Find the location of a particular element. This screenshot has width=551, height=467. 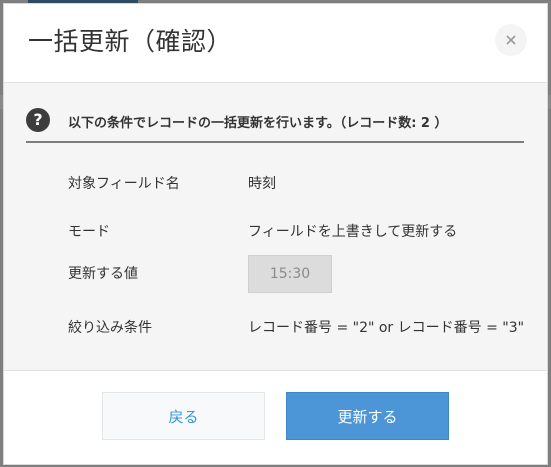

update-value-label: 更新する値 is located at coordinates (103, 274).